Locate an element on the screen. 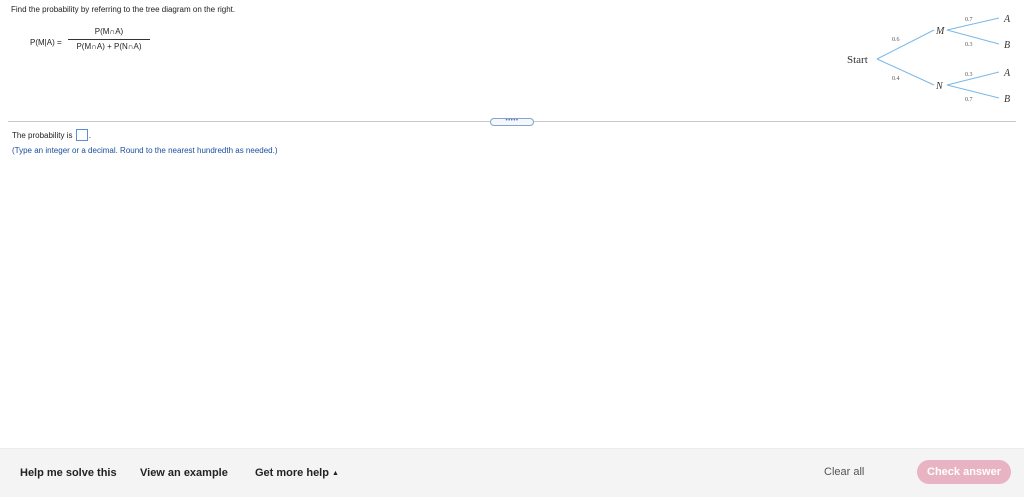 This screenshot has height=497, width=1024. view-example-button: View an example is located at coordinates (184, 473).